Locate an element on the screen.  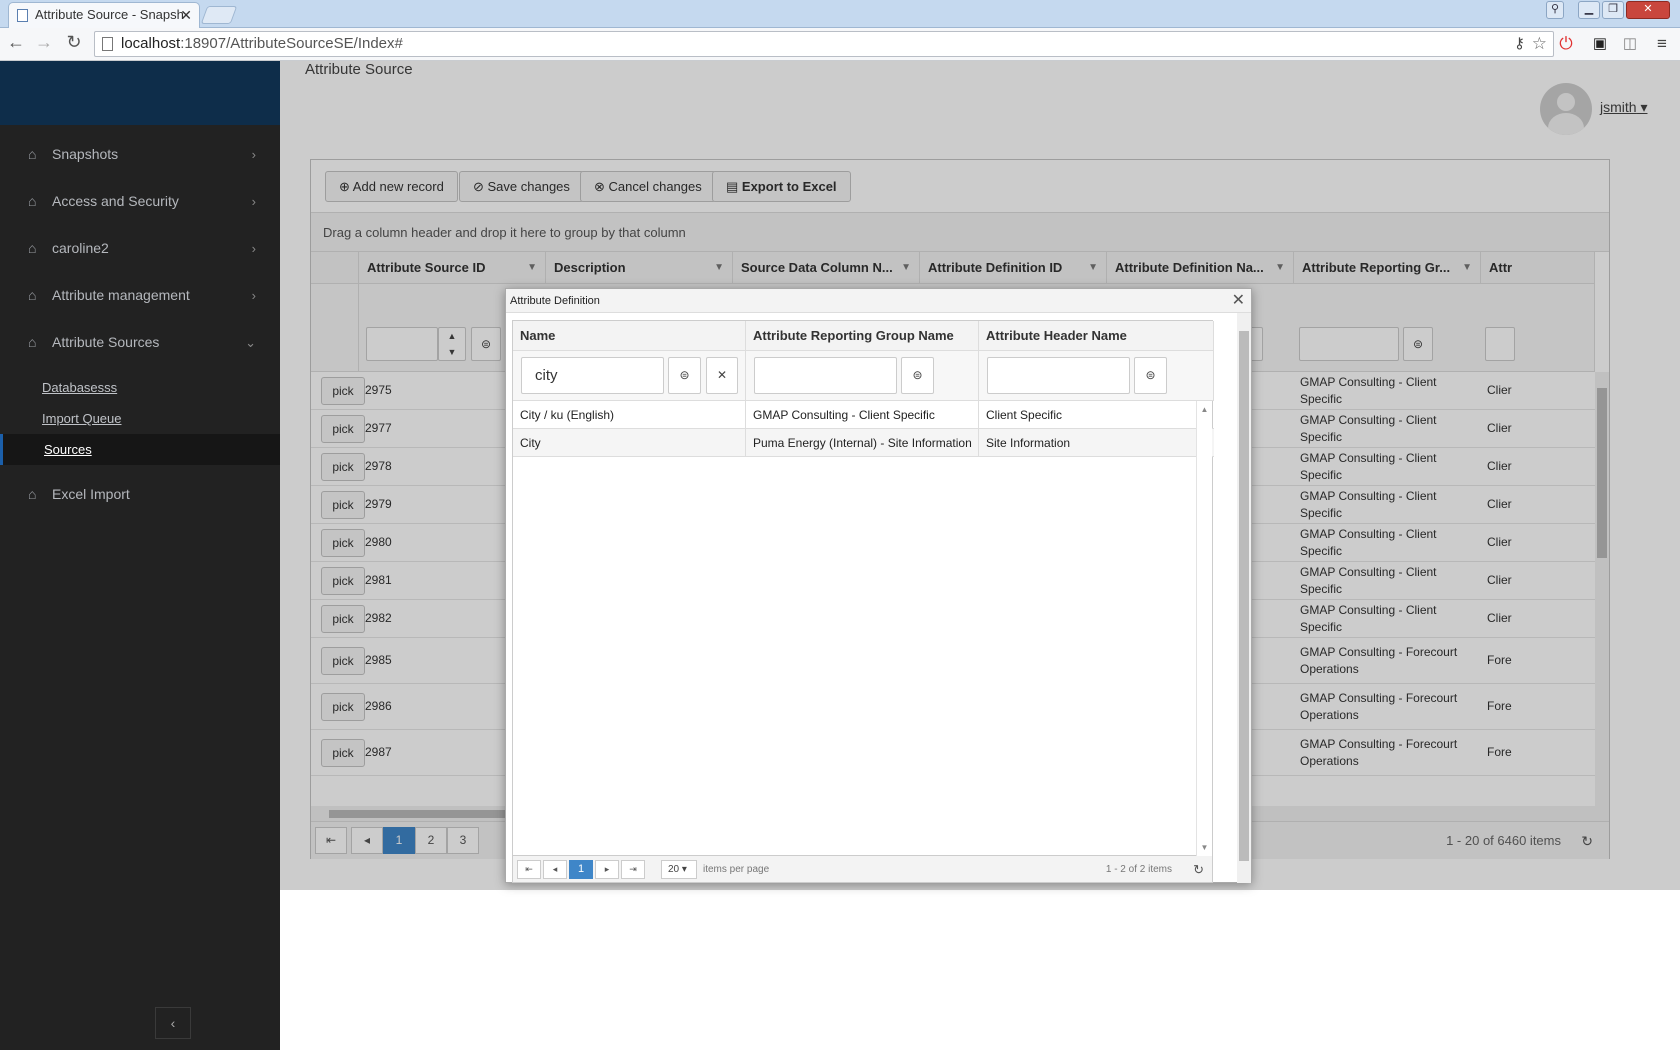
sidebar-item-access-security: ⌂ Access and Security › is located at coordinates (140, 201).